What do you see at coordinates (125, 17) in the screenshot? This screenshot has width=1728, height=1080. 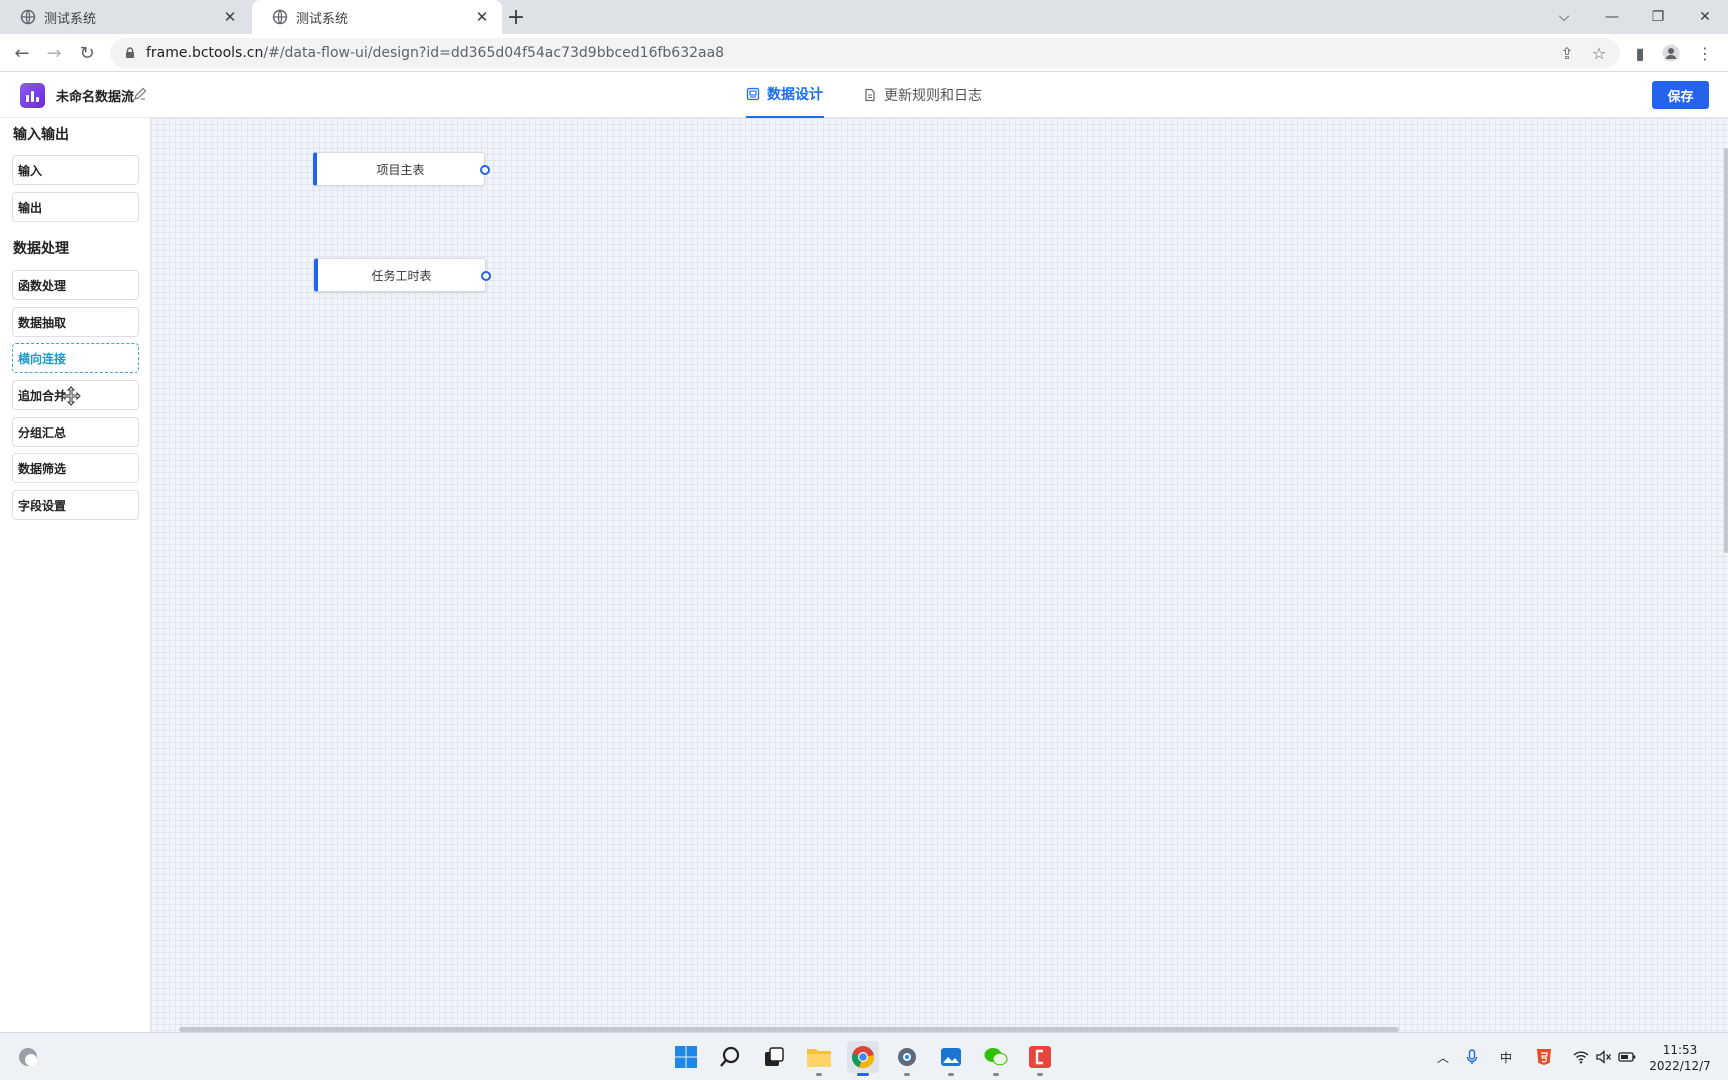 I see `browser-tab-1: 测试系统 ✕` at bounding box center [125, 17].